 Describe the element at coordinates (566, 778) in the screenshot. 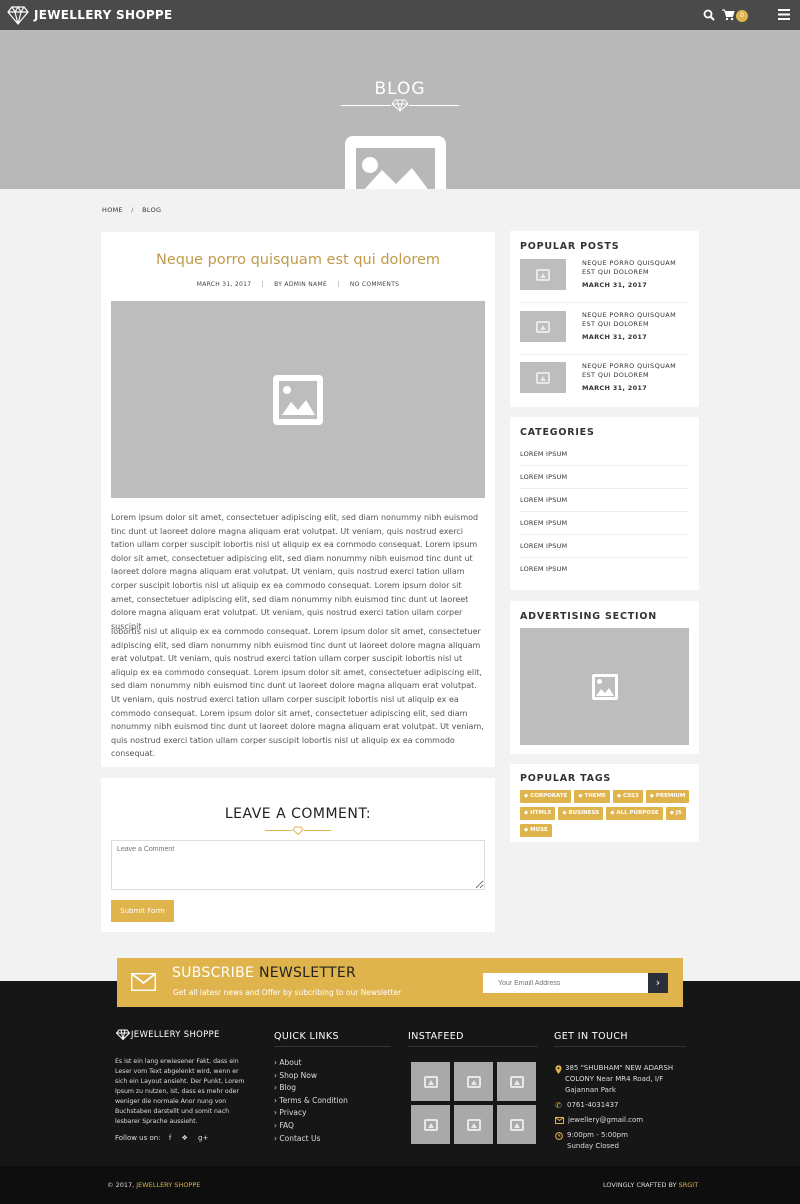

I see `popular-tags-title: POPULAR TAGS` at that location.